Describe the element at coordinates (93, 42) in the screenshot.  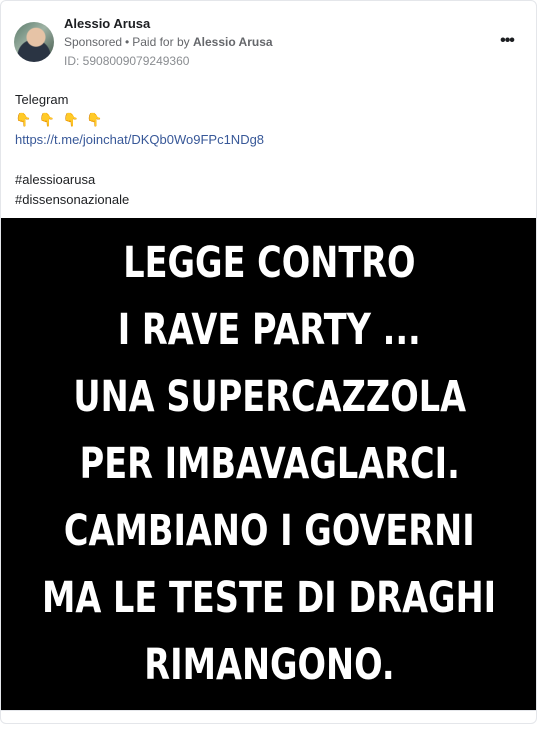
I see `sponsored-label: Sponsored` at that location.